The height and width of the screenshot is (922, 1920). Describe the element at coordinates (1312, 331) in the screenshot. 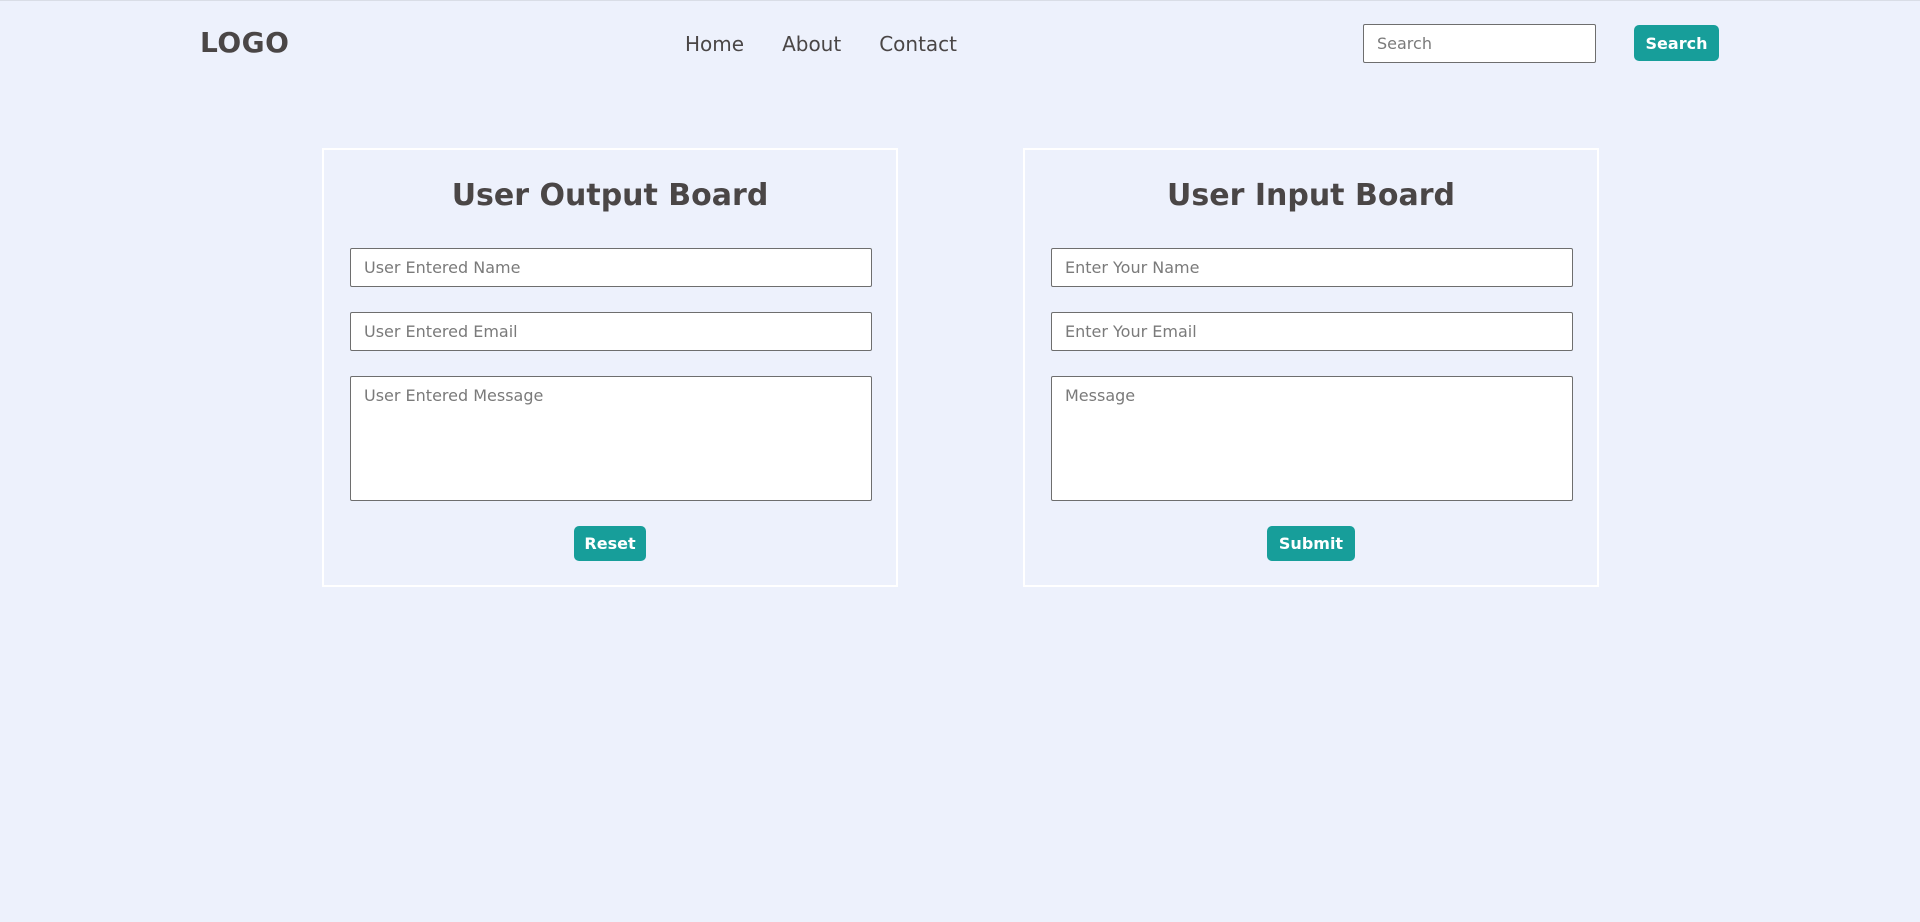

I see `input-email-field` at that location.